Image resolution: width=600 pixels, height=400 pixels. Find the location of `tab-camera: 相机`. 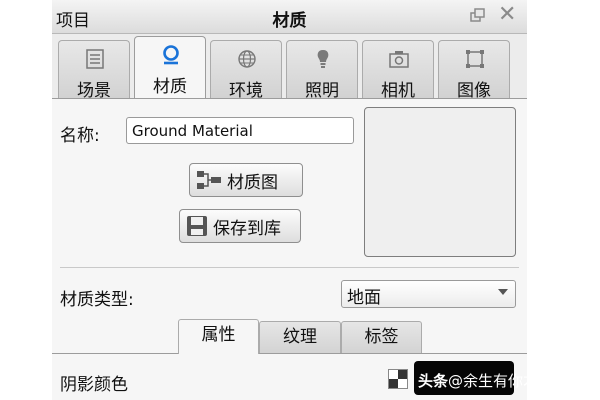

tab-camera: 相机 is located at coordinates (398, 70).